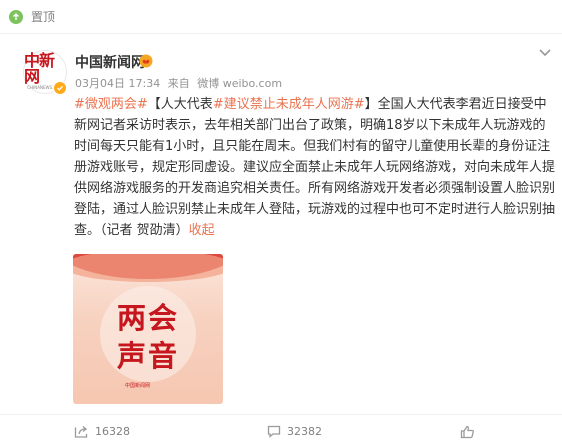 This screenshot has width=562, height=448. I want to click on pinned-bar: 置顶, so click(281, 17).